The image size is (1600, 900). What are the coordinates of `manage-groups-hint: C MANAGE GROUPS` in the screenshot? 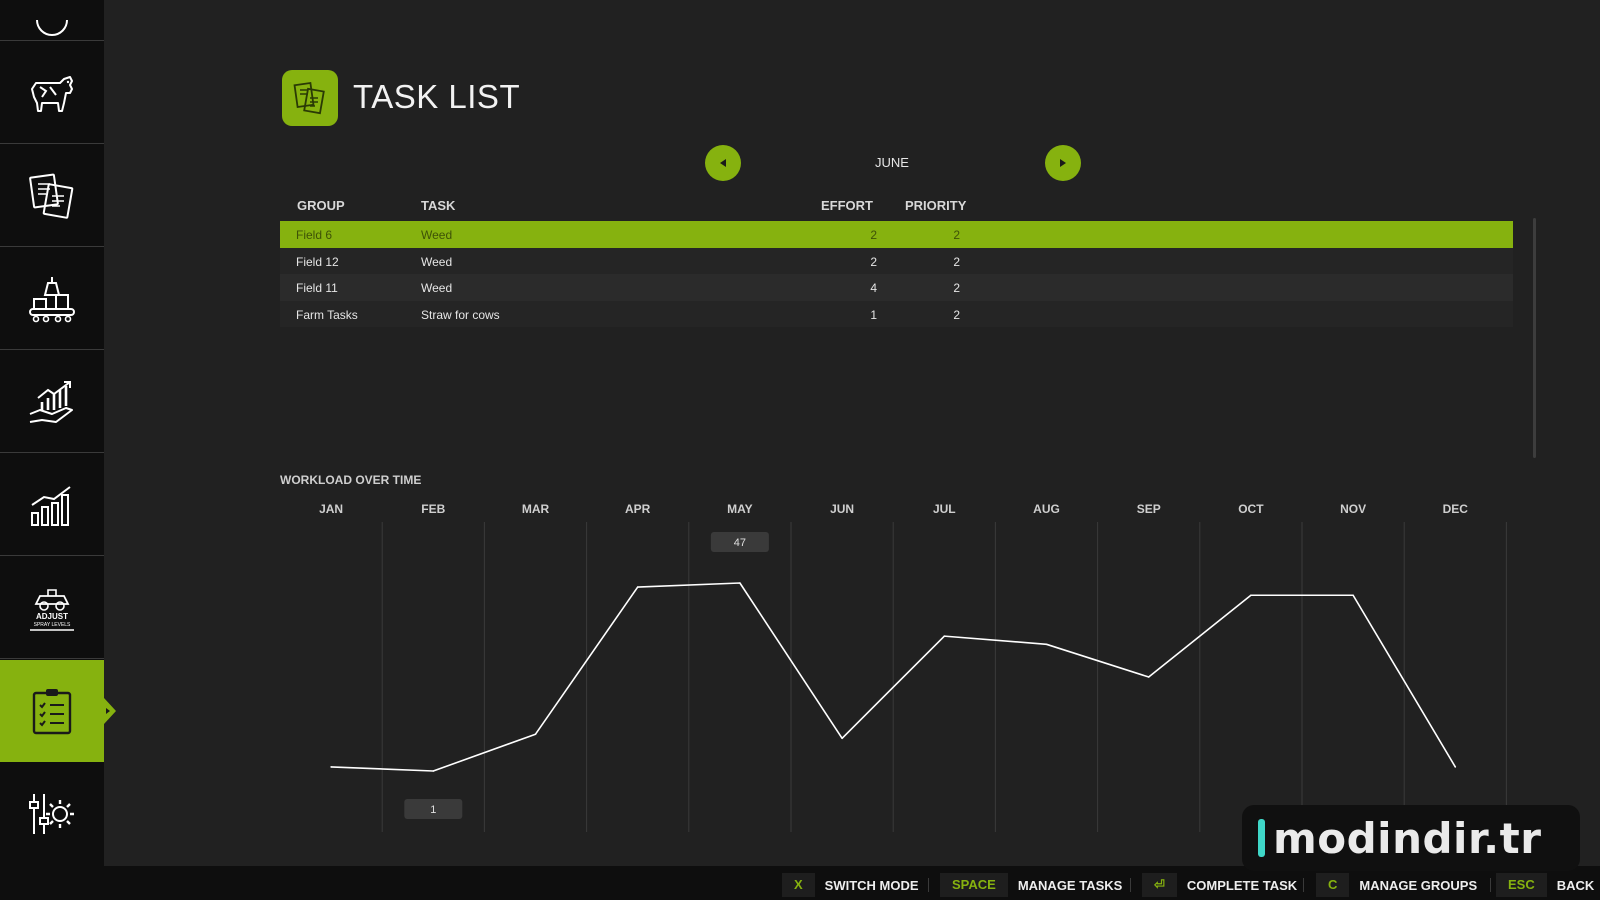 It's located at (1396, 885).